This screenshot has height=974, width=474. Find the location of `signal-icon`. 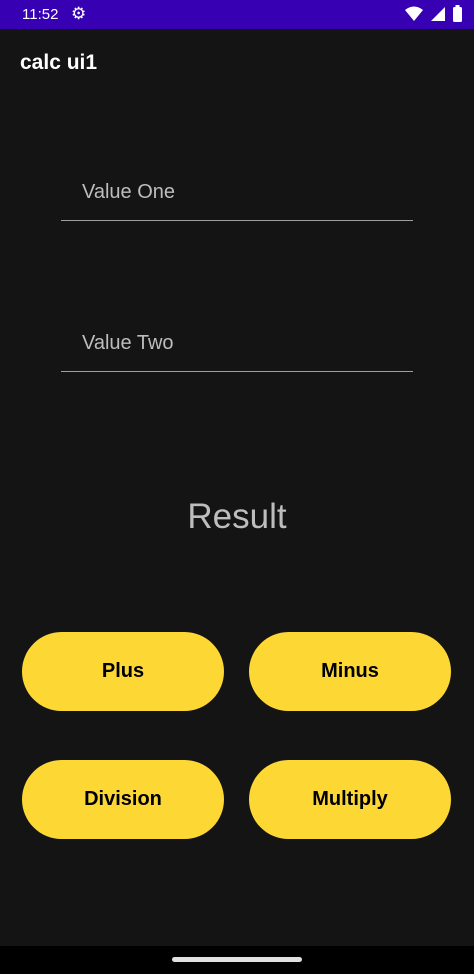

signal-icon is located at coordinates (438, 13).